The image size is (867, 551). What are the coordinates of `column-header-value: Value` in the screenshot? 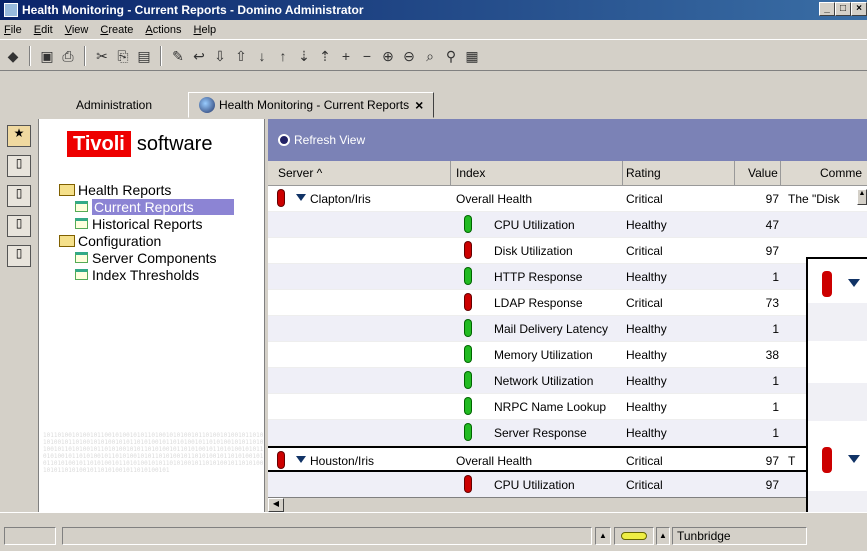 It's located at (763, 173).